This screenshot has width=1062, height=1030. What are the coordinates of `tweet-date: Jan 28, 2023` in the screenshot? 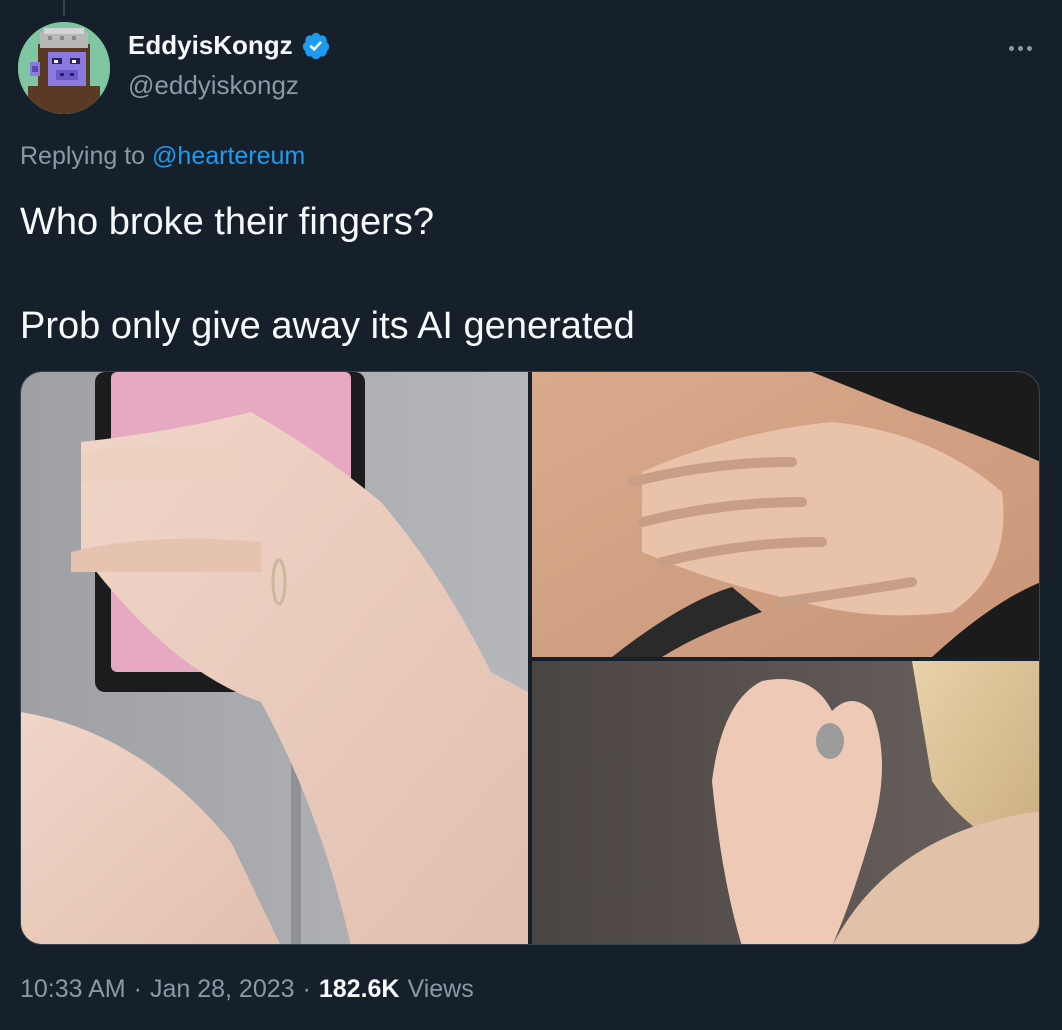 It's located at (222, 989).